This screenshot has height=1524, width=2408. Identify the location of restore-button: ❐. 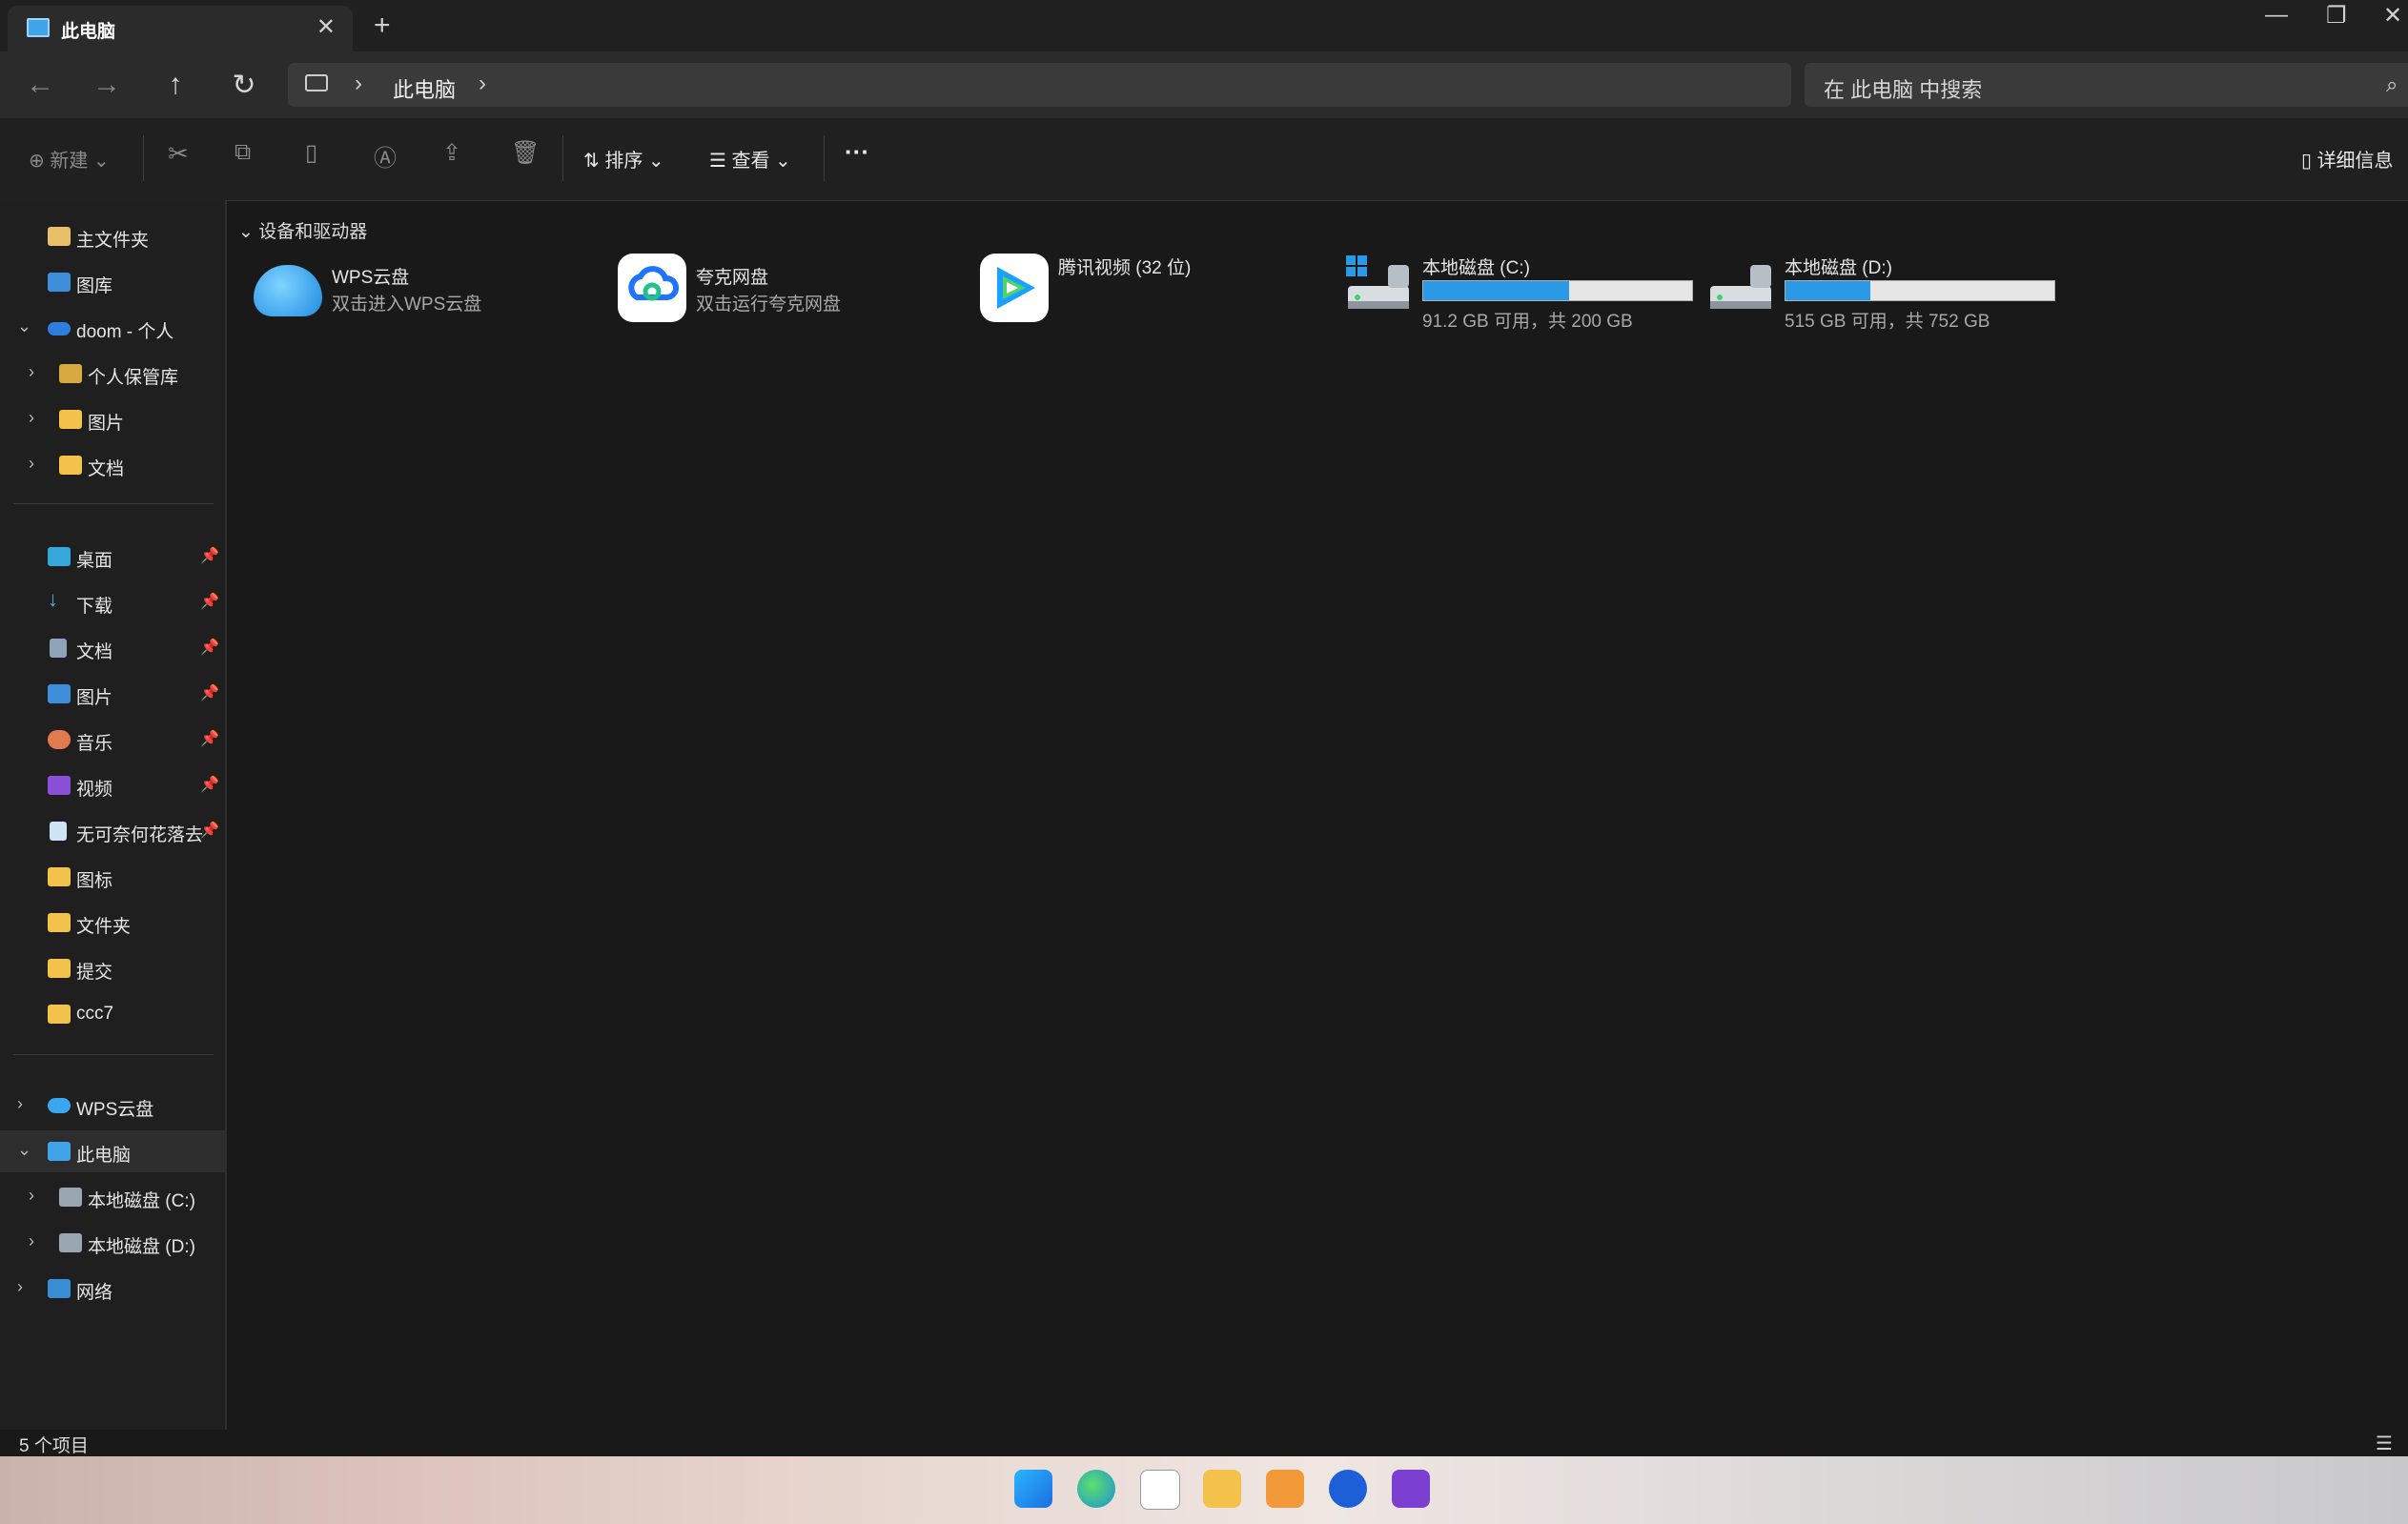
(2336, 16).